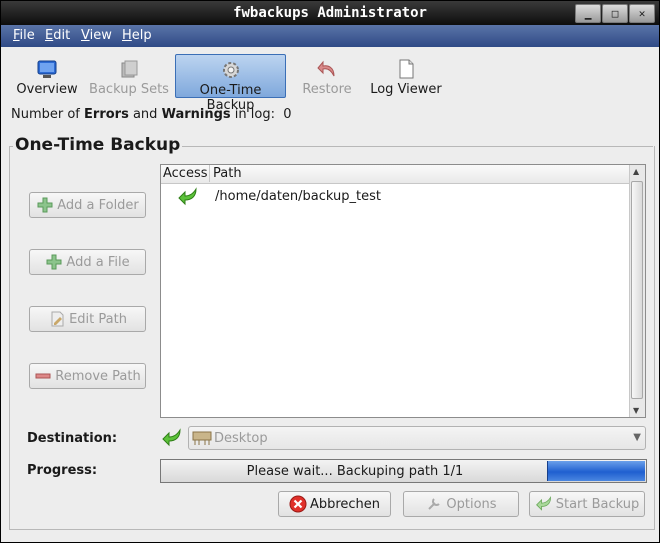  Describe the element at coordinates (326, 68) in the screenshot. I see `undo-arrow-icon` at that location.